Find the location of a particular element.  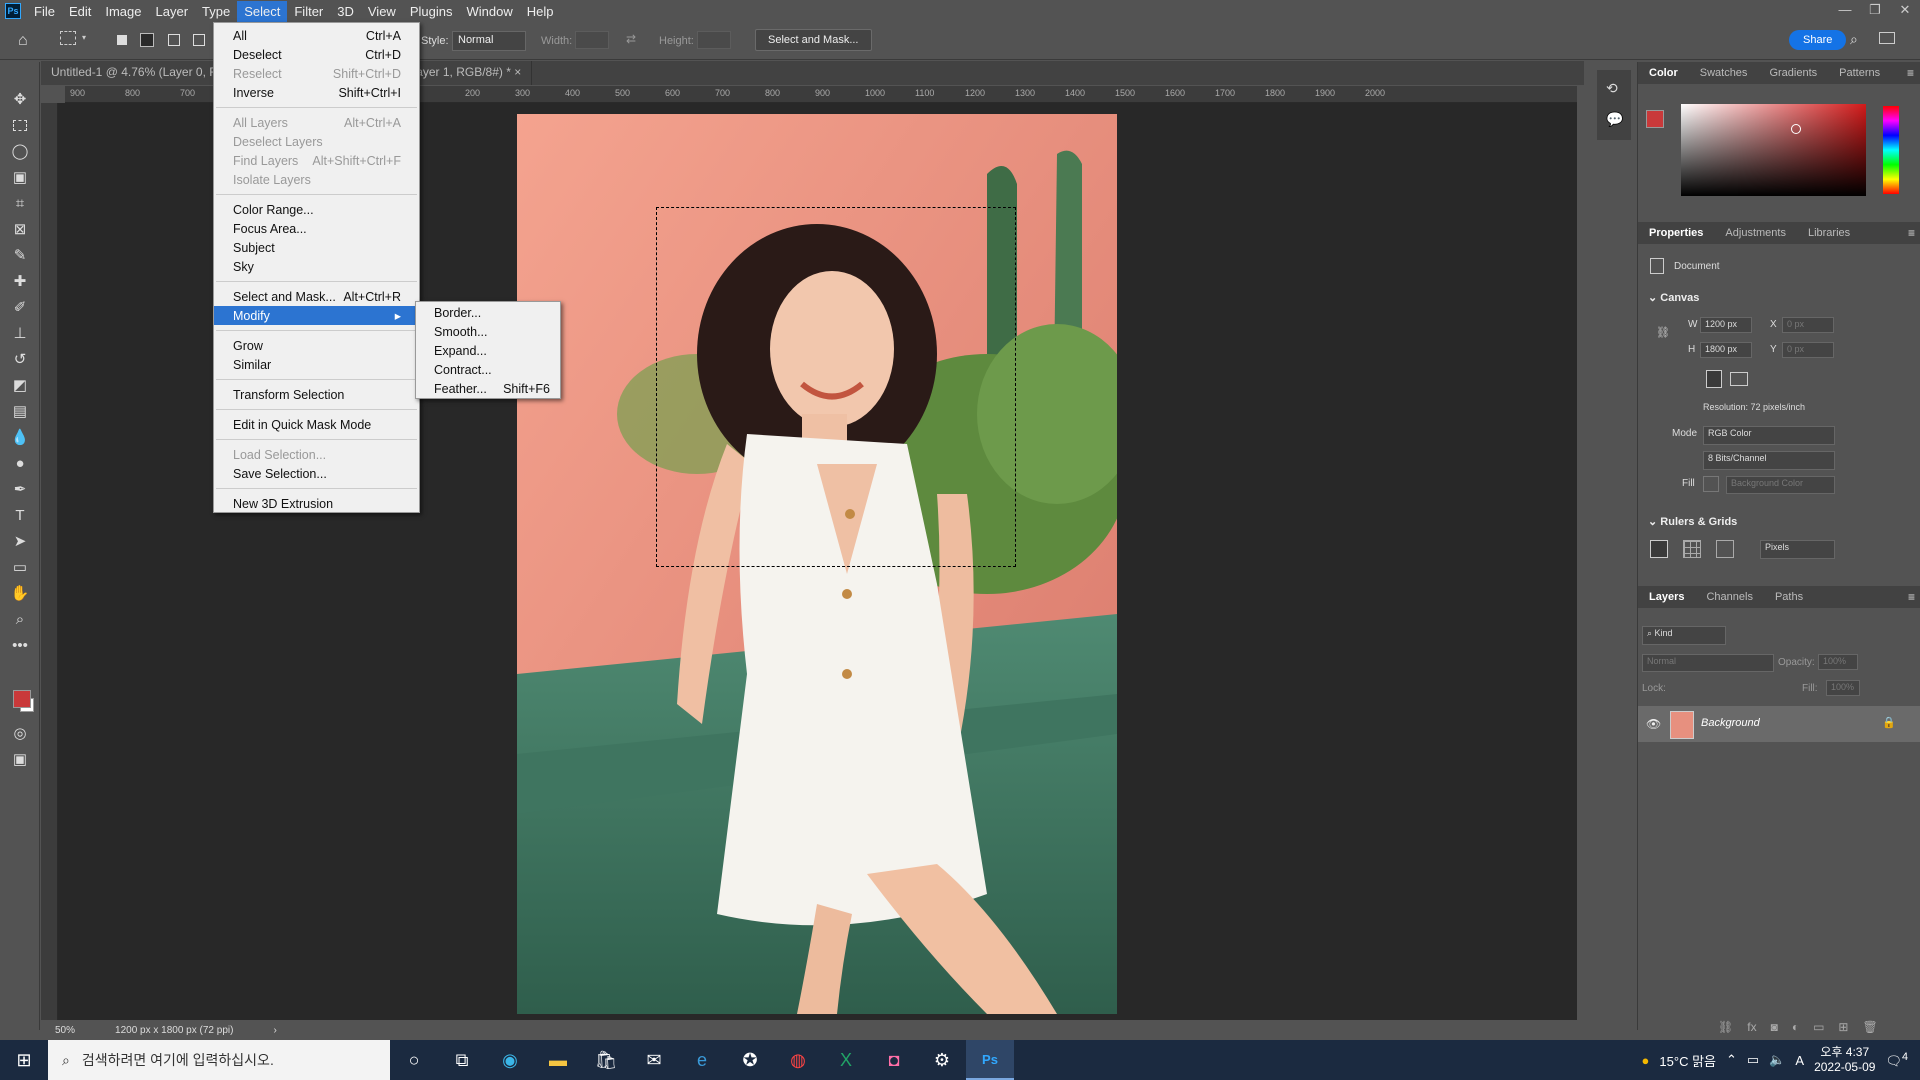

brush-tool-icon: ✐ is located at coordinates (20, 307).